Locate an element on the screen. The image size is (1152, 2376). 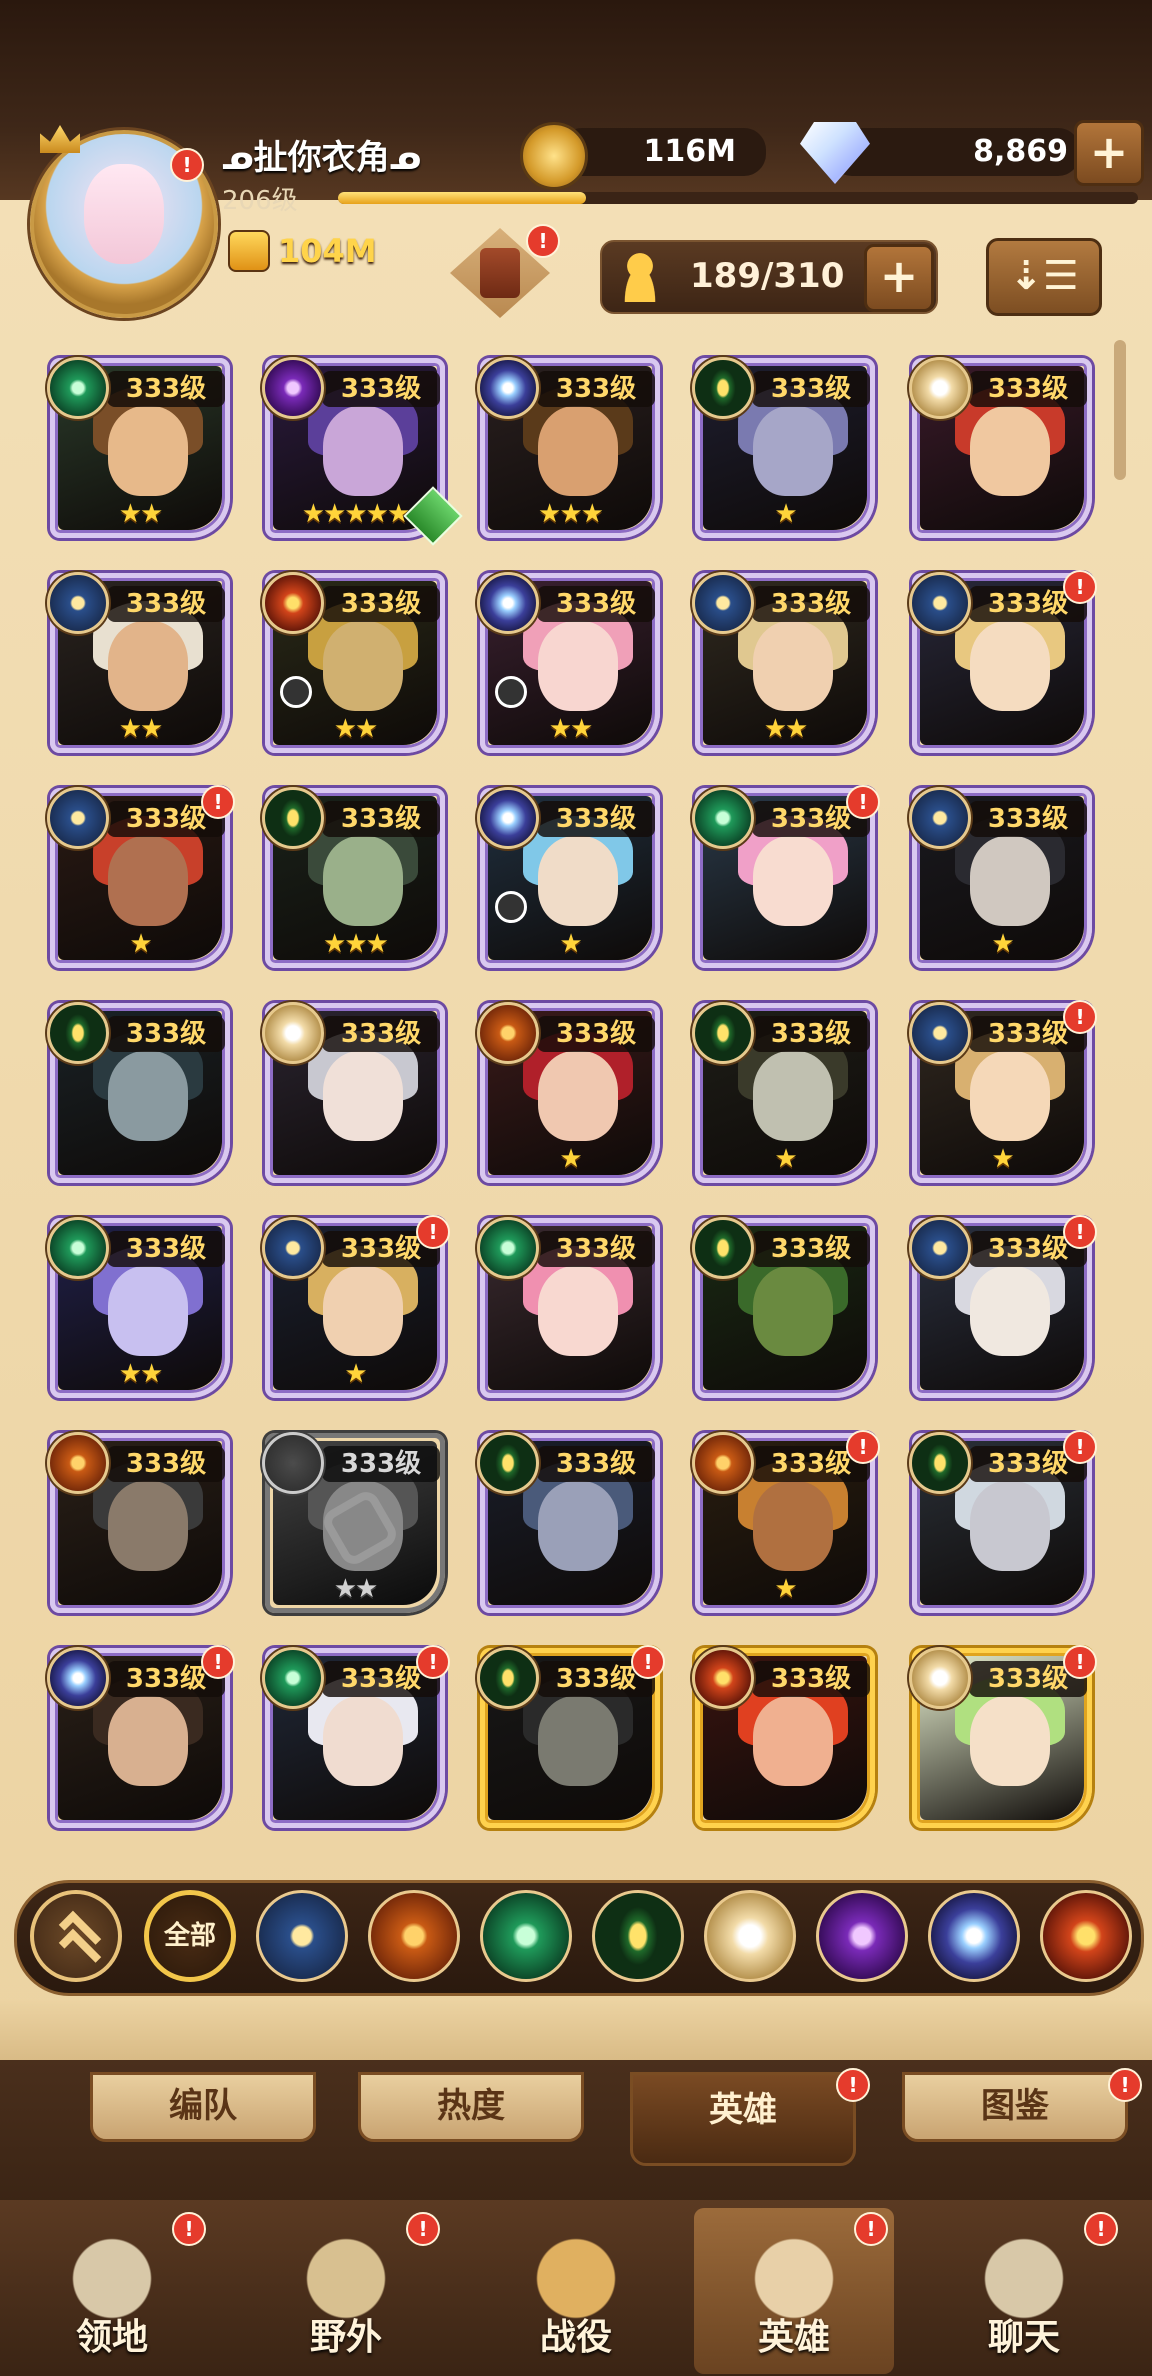
hero-stars: ★★ is located at coordinates (141, 729).